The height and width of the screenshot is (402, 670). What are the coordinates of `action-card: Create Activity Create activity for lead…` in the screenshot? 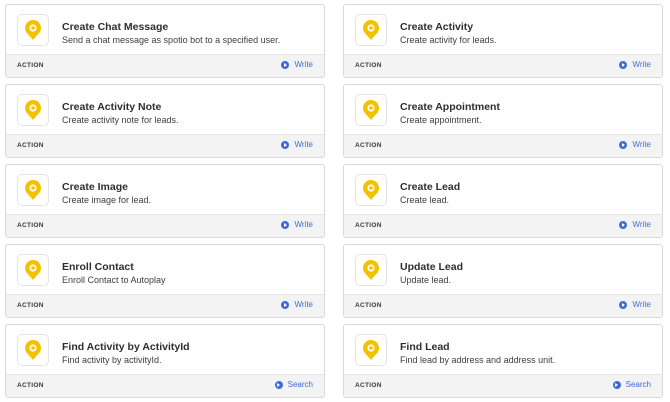 It's located at (503, 41).